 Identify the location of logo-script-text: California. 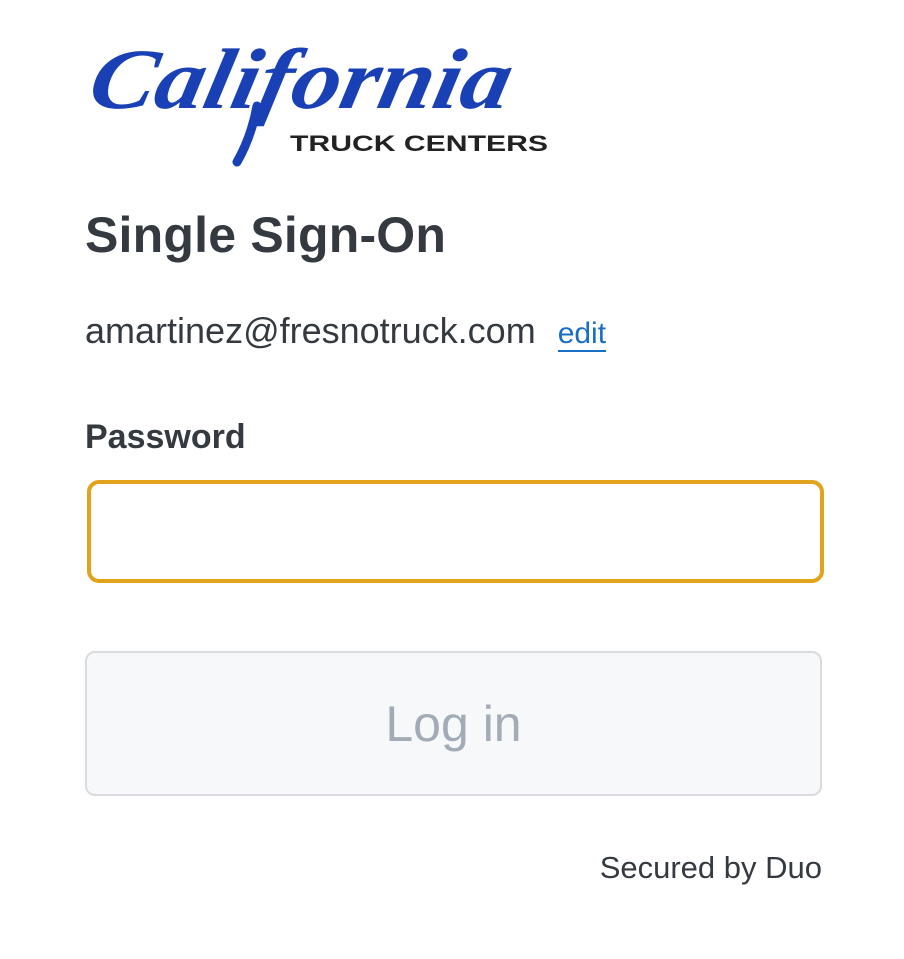
(303, 81).